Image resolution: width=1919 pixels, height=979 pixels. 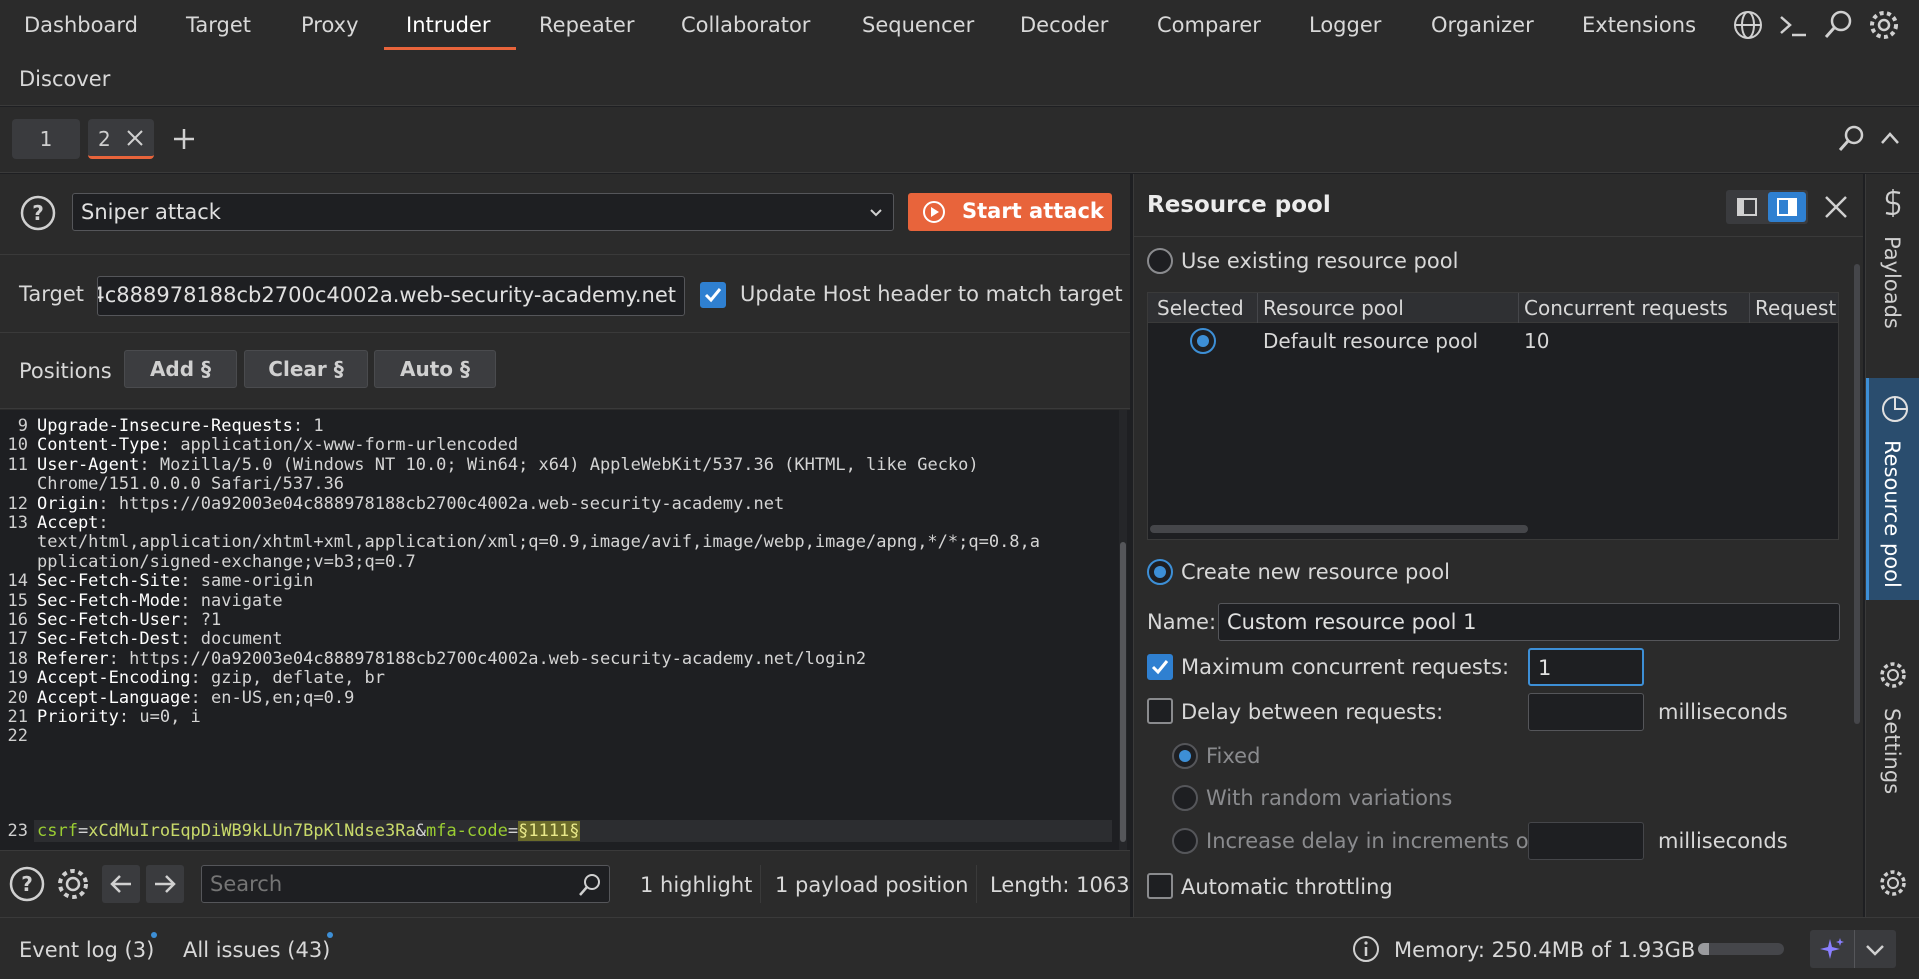 What do you see at coordinates (1010, 212) in the screenshot?
I see `start-attack-button: Start attack` at bounding box center [1010, 212].